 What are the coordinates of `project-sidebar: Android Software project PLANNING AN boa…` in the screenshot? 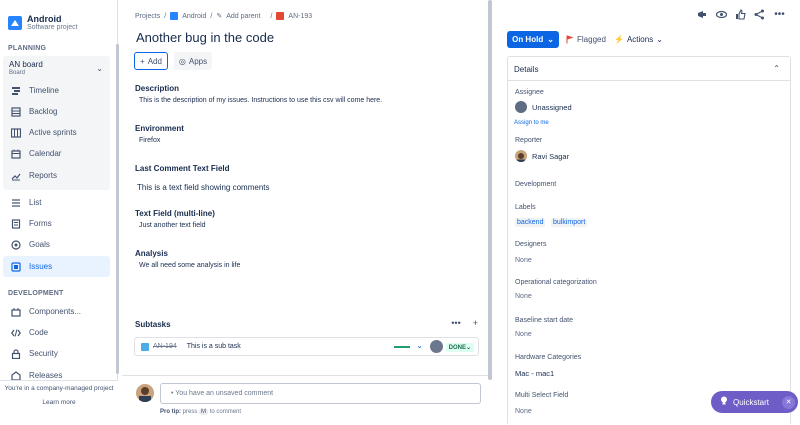 It's located at (59, 212).